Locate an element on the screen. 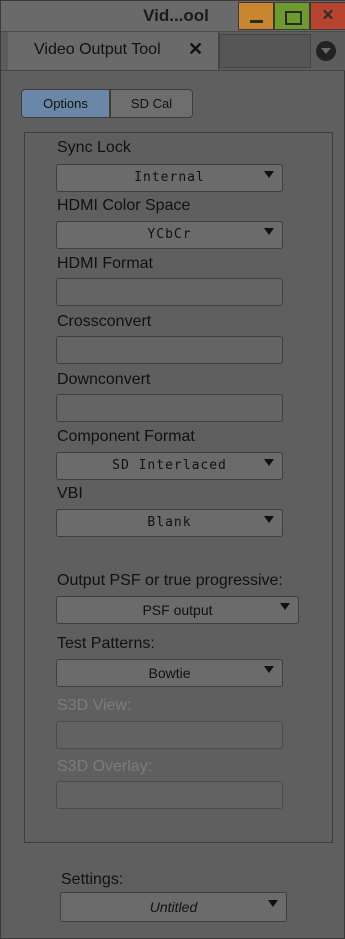  hdmi-color-space-dropdown: YCbCr is located at coordinates (169, 235).